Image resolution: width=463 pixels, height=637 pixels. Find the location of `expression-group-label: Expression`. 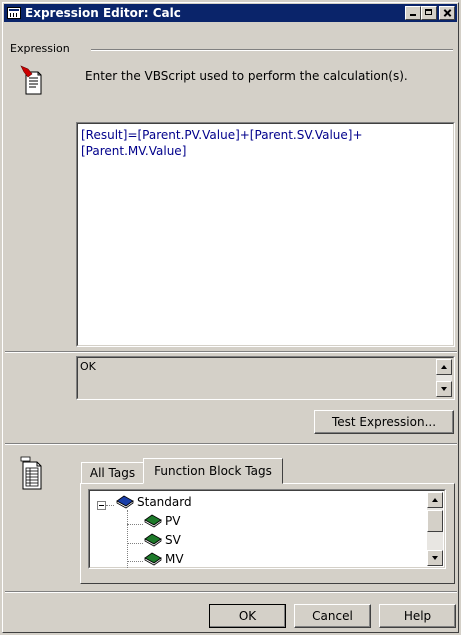

expression-group-label: Expression is located at coordinates (42, 48).